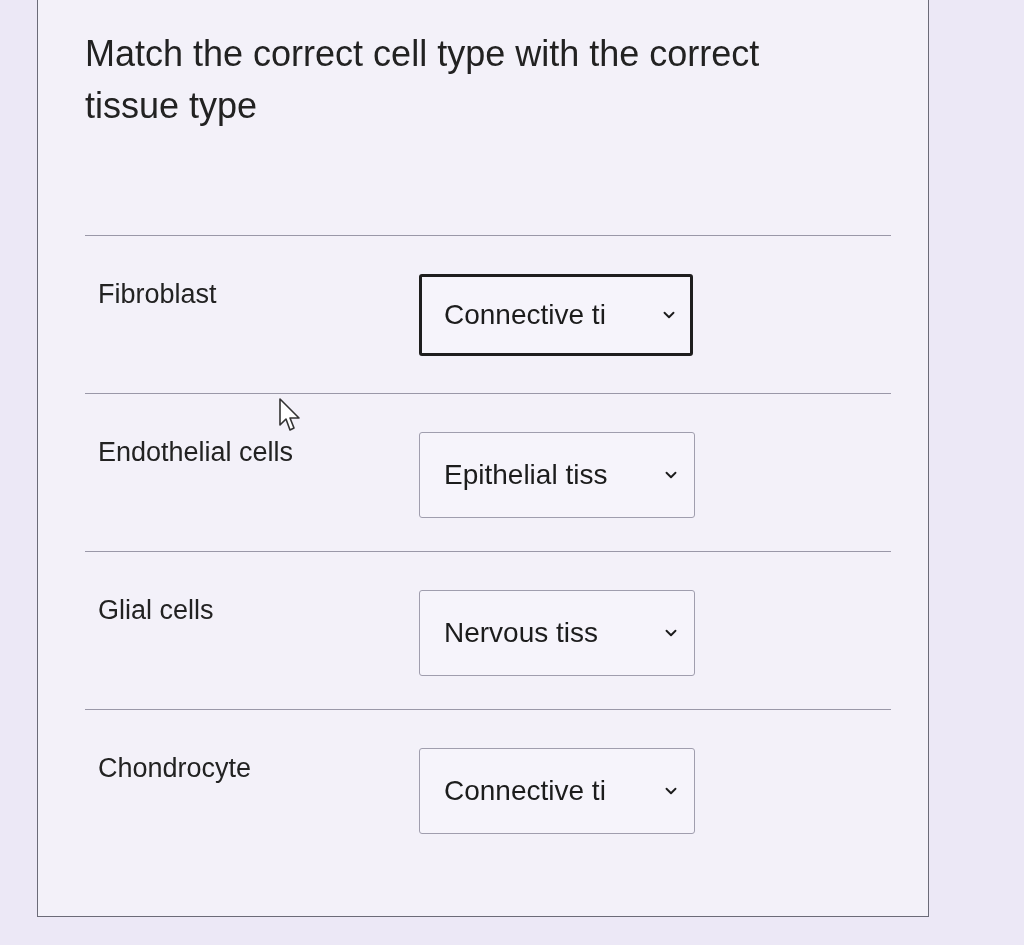  Describe the element at coordinates (157, 294) in the screenshot. I see `cell-type-label: Fibroblast` at that location.